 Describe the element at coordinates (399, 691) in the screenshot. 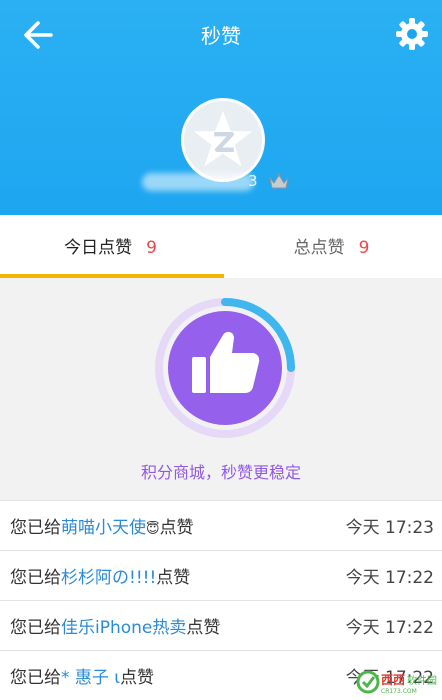

I see `watermark-site: CR173.COM` at that location.